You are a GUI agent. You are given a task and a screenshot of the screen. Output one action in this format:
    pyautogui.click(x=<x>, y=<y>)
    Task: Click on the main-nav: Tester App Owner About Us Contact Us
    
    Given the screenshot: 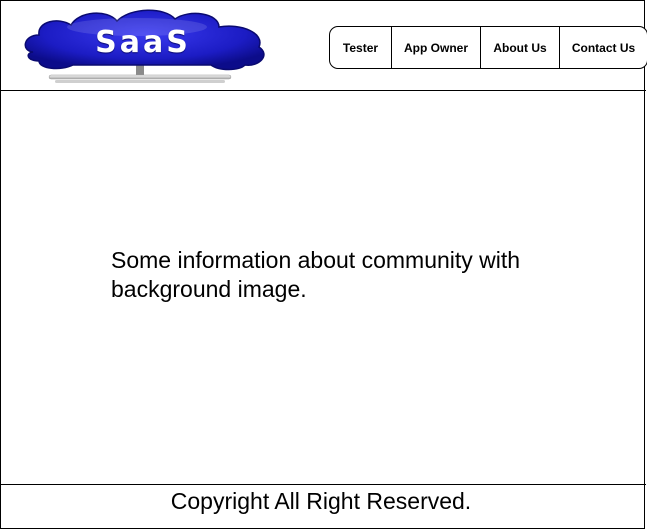 What is the action you would take?
    pyautogui.click(x=488, y=47)
    